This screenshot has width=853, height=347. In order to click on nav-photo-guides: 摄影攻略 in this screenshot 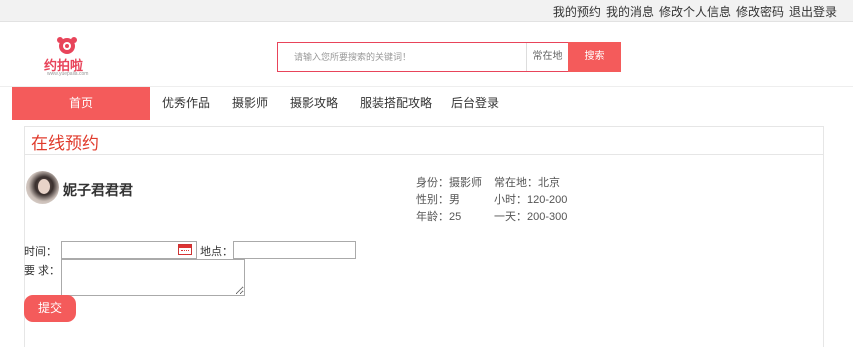, I will do `click(314, 103)`.